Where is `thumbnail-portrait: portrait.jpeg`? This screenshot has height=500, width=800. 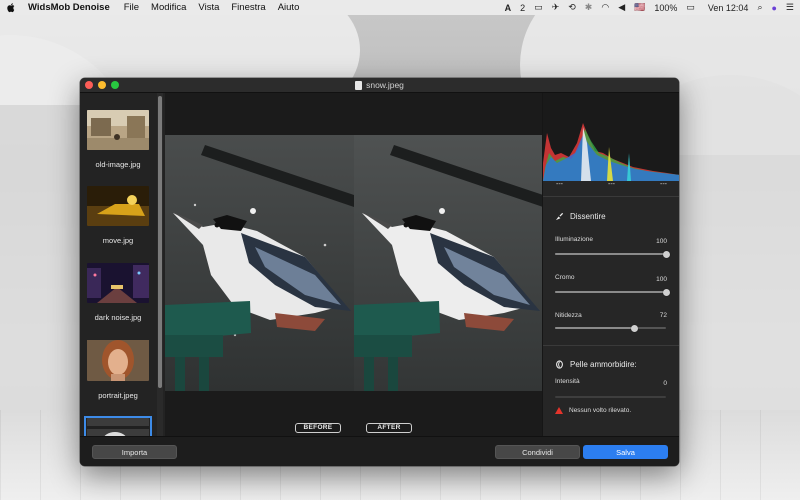
thumbnail-portrait: portrait.jpeg is located at coordinates (118, 369).